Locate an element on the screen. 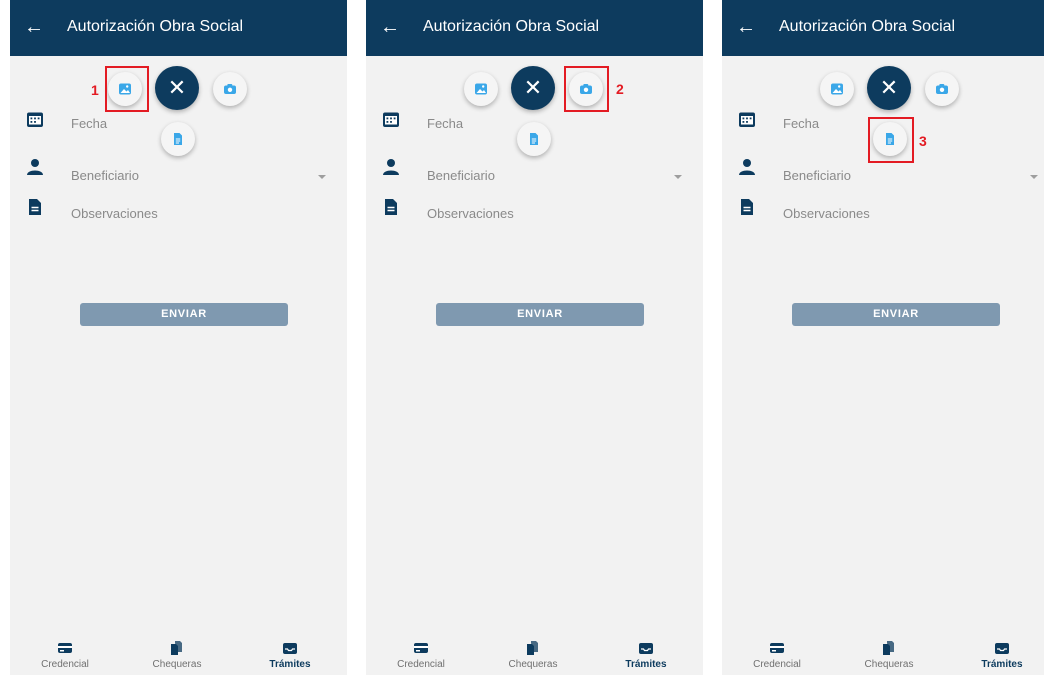 This screenshot has height=675, width=1044. step-number: 3 is located at coordinates (923, 141).